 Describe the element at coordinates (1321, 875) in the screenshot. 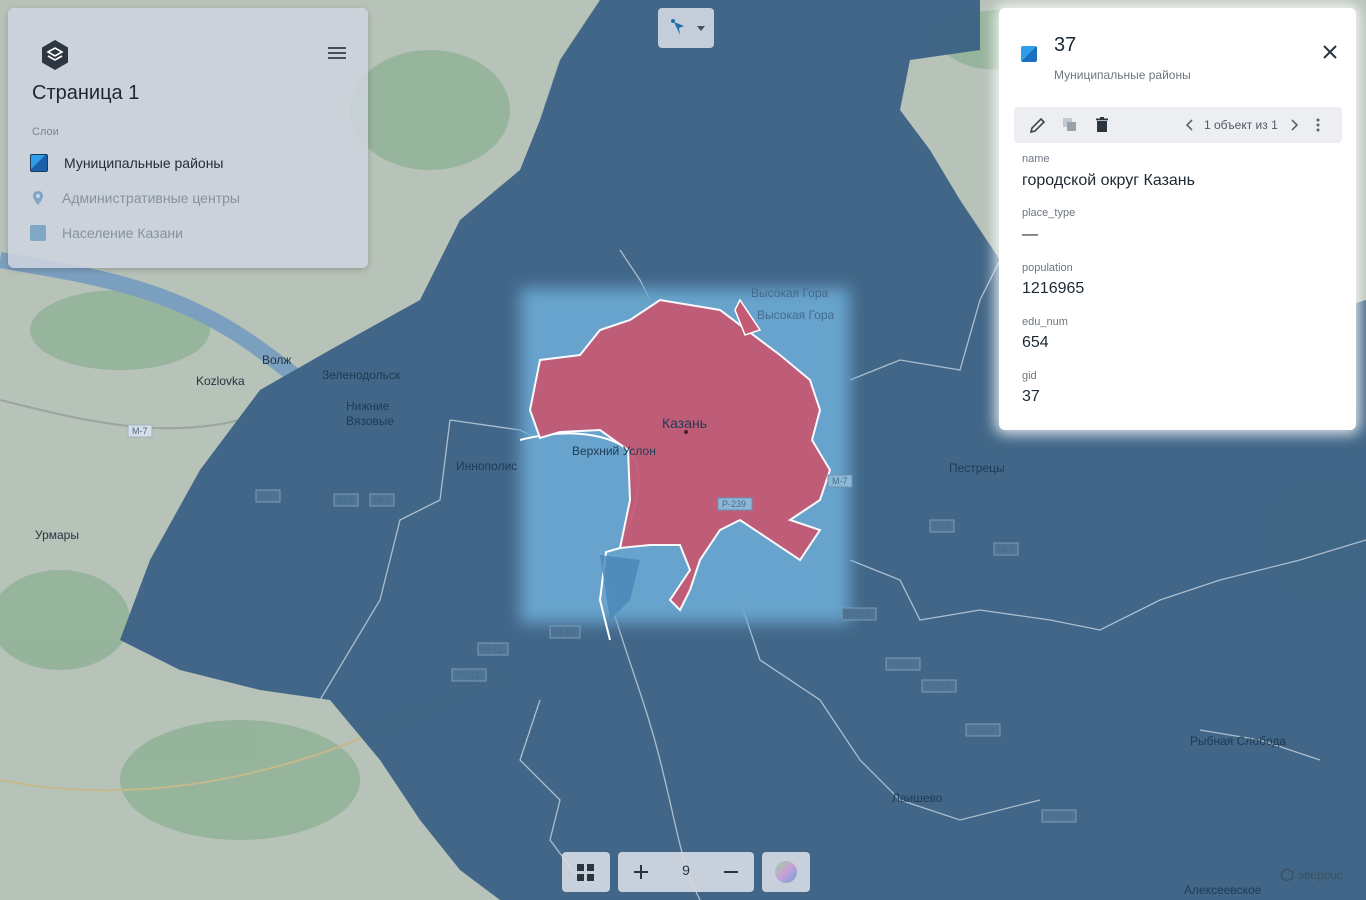

I see `attribution-text: эверpuc` at that location.